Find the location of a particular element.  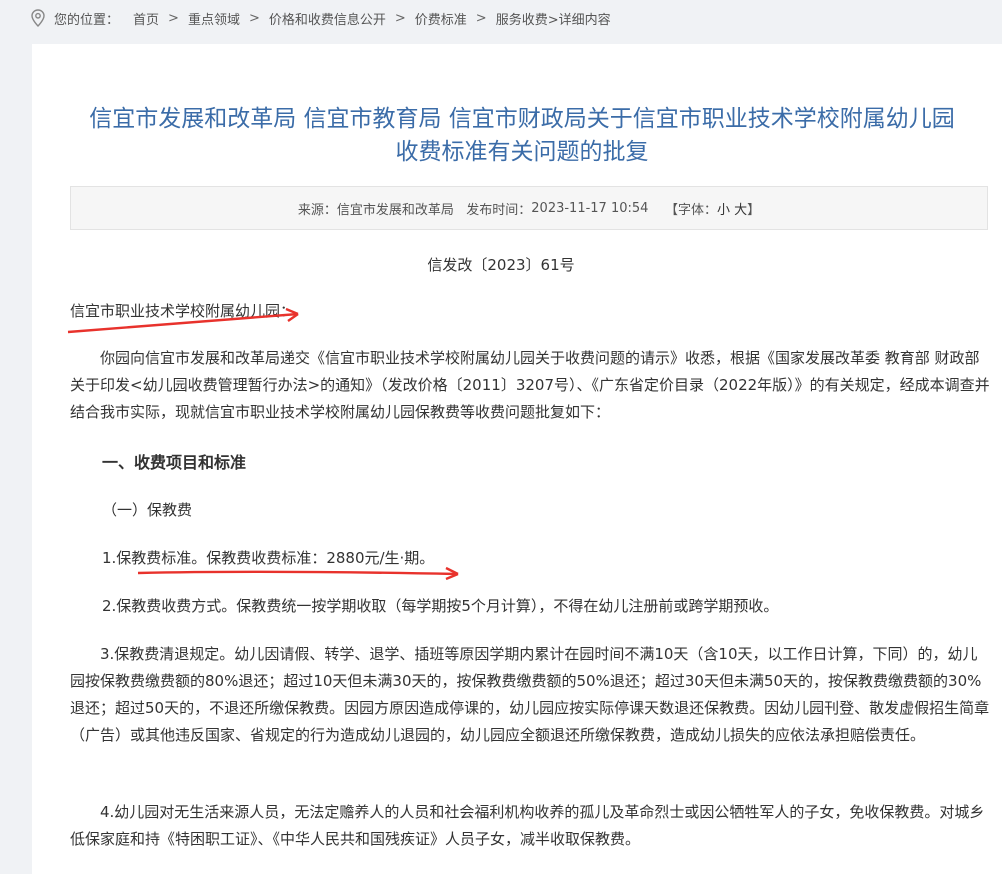

breadcrumb-price-standard: 价费标准 is located at coordinates (441, 18).